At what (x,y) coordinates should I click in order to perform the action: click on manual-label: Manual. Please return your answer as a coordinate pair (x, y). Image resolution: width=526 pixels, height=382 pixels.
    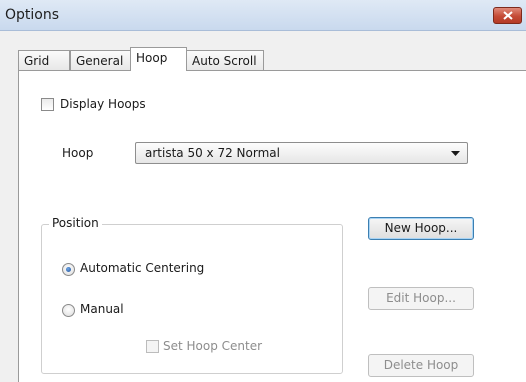
    Looking at the image, I should click on (102, 309).